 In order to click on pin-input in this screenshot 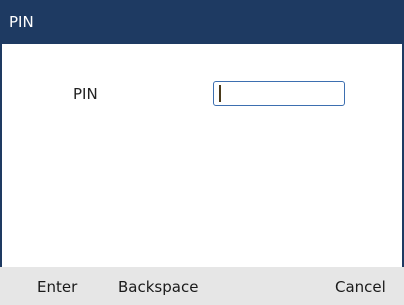, I will do `click(279, 93)`.